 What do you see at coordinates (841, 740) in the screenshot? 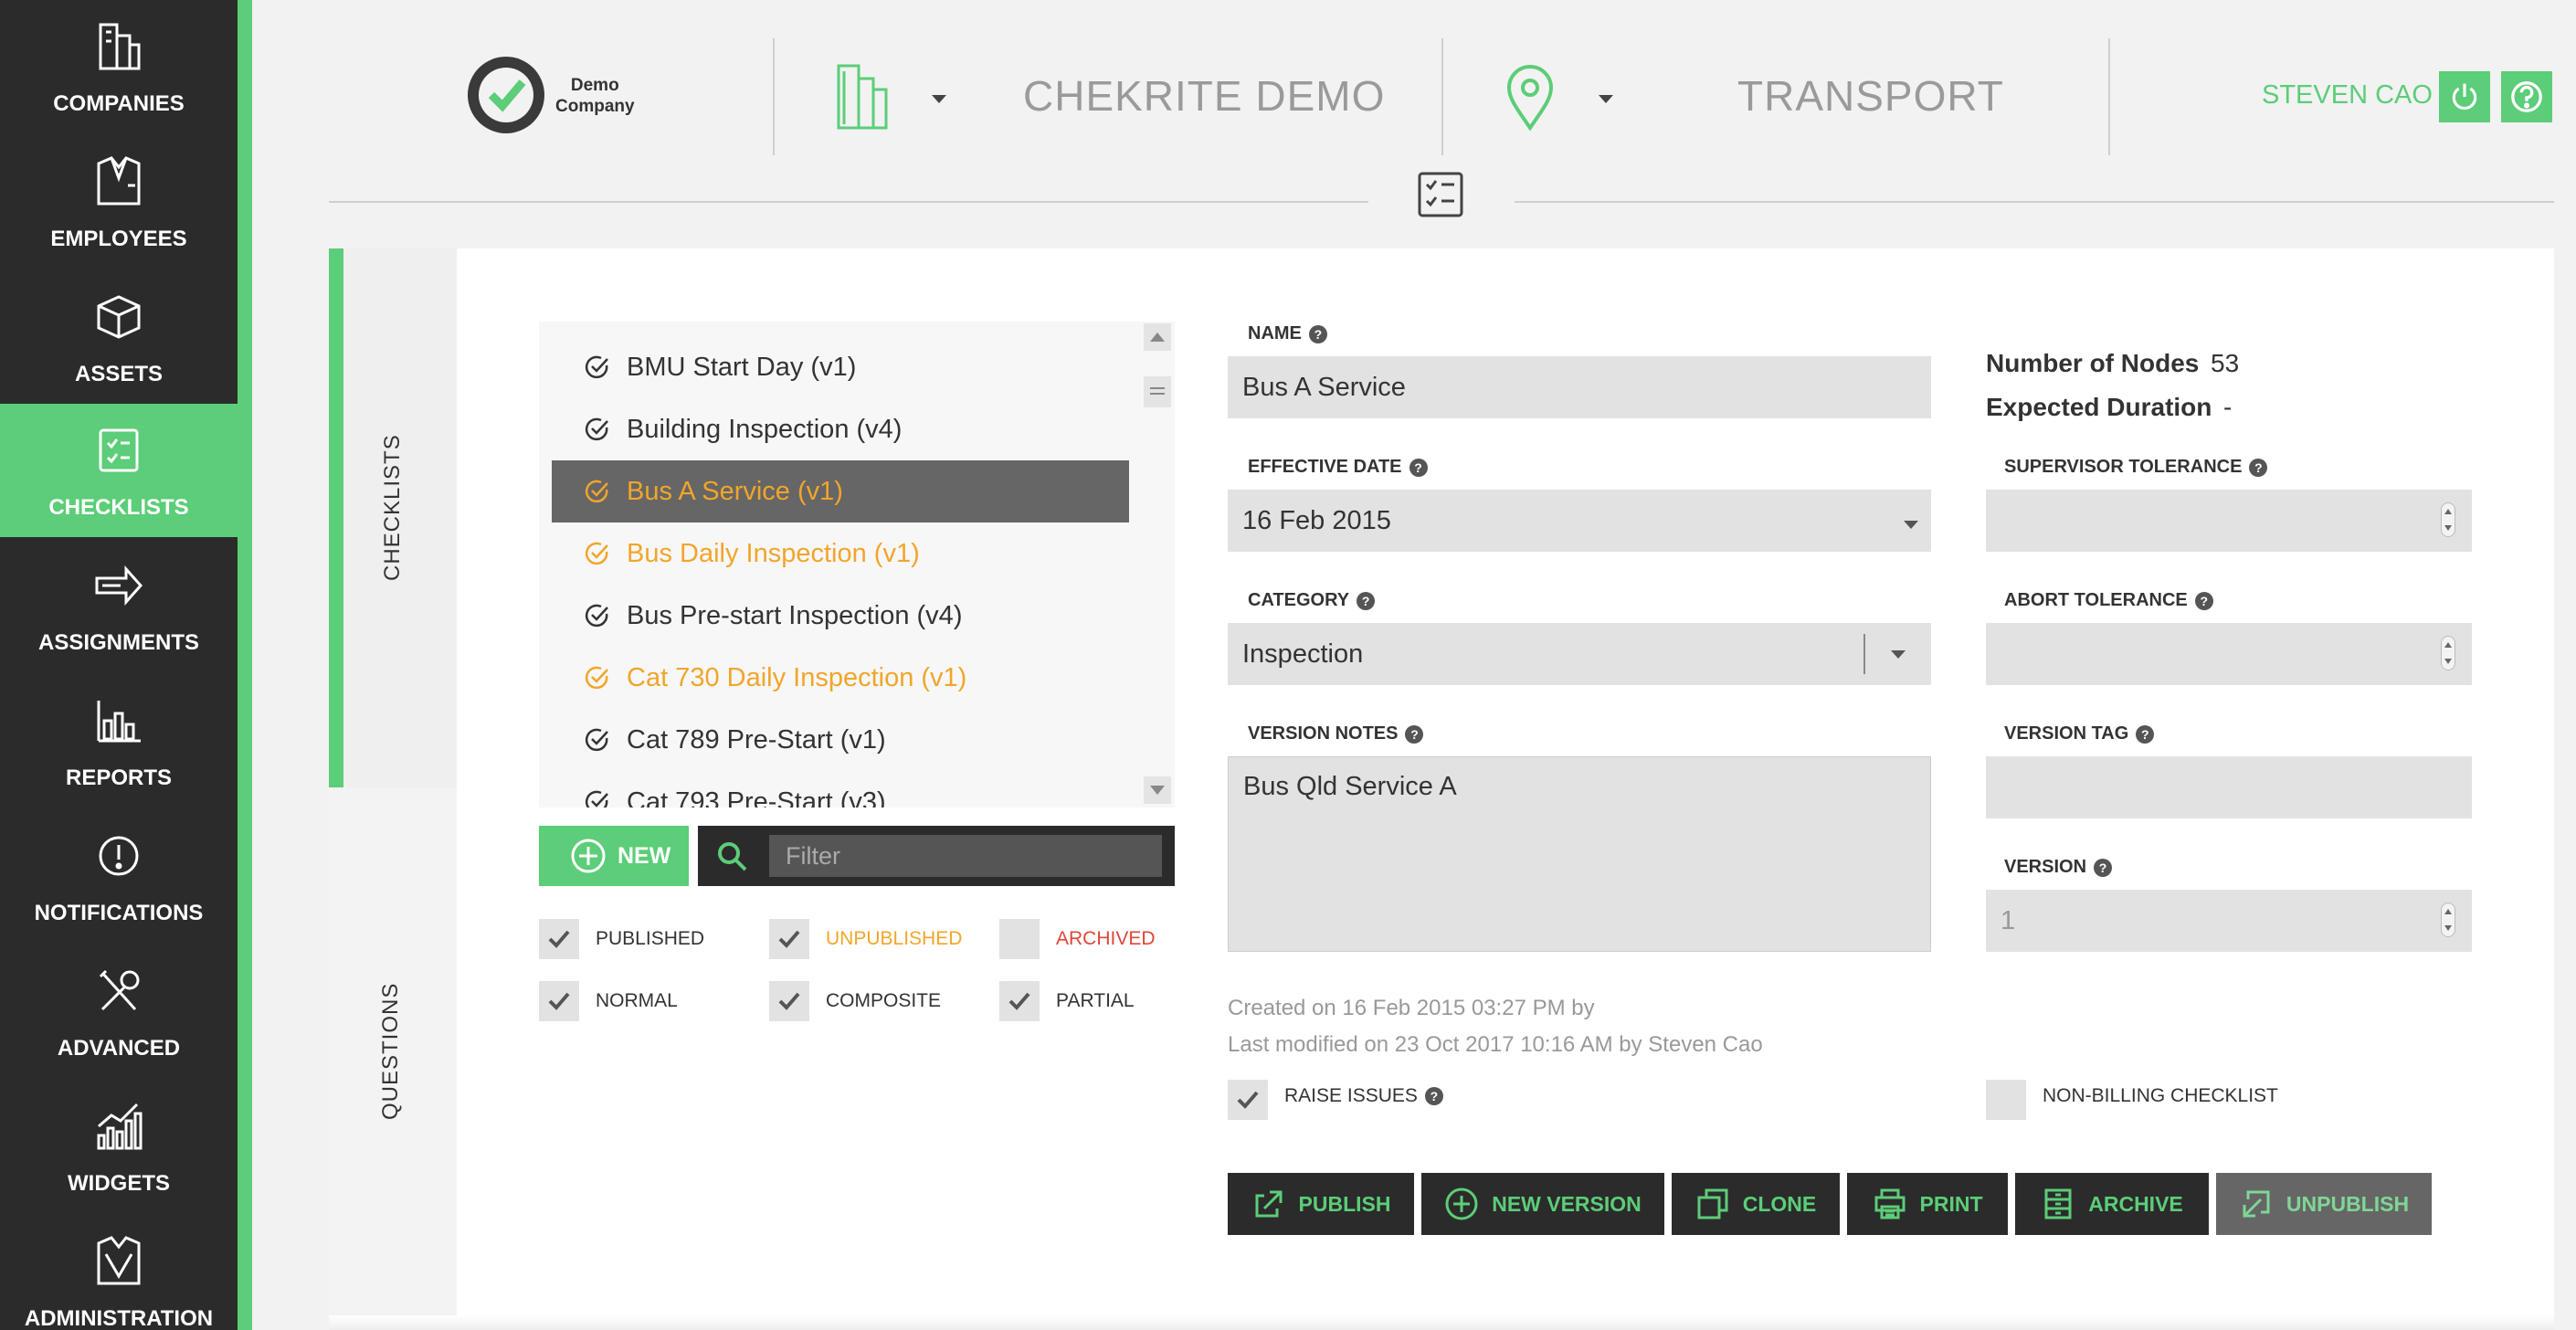
I see `list-item: Cat 789 Pre-Start (v1)` at bounding box center [841, 740].